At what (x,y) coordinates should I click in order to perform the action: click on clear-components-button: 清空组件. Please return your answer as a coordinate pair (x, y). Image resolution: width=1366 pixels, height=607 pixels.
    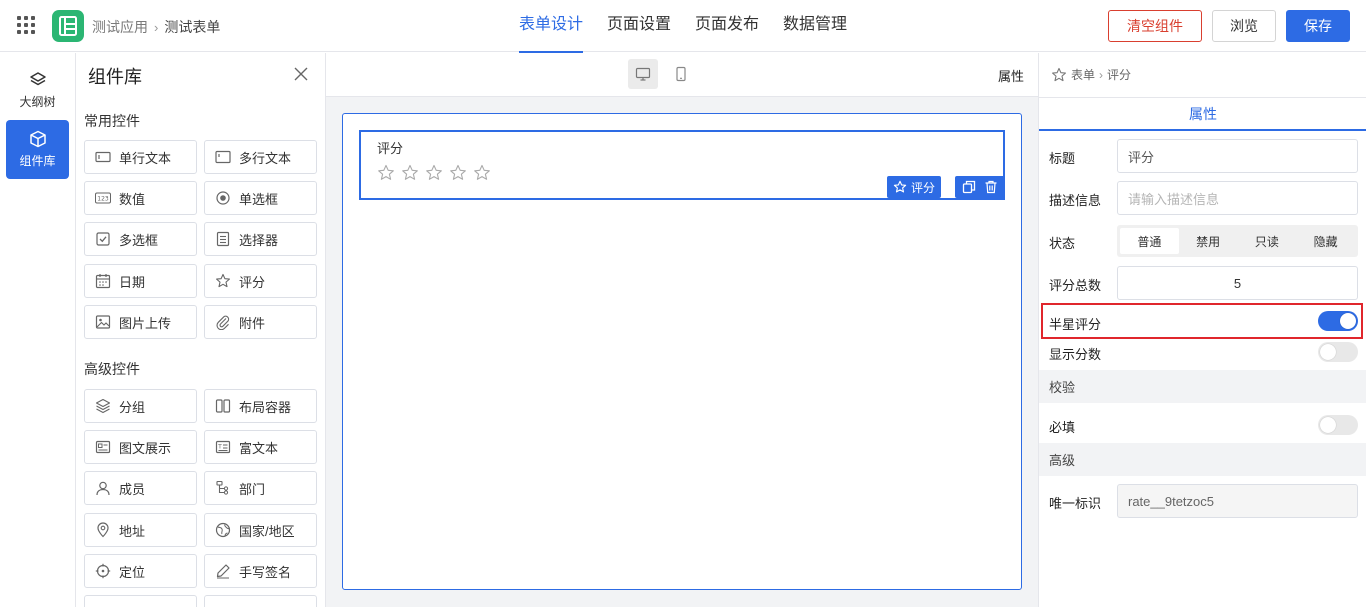
    Looking at the image, I should click on (1155, 26).